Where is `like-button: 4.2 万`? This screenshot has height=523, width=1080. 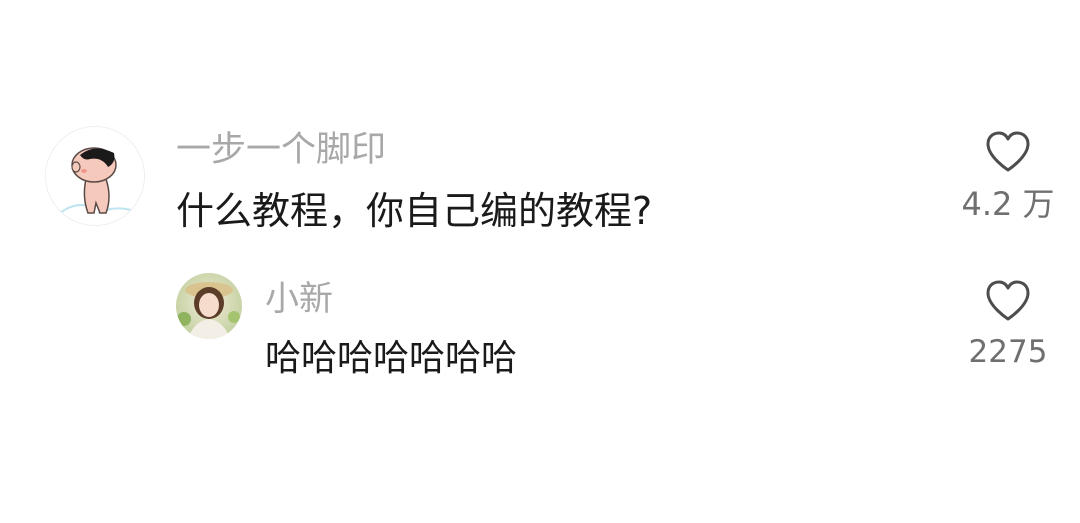 like-button: 4.2 万 is located at coordinates (1008, 175).